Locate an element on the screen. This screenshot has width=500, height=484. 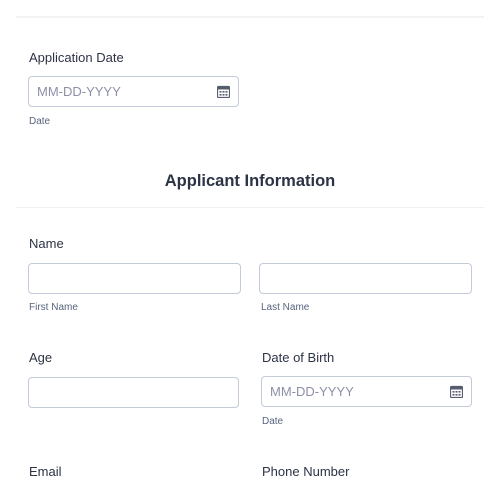
first-name-input is located at coordinates (134, 278).